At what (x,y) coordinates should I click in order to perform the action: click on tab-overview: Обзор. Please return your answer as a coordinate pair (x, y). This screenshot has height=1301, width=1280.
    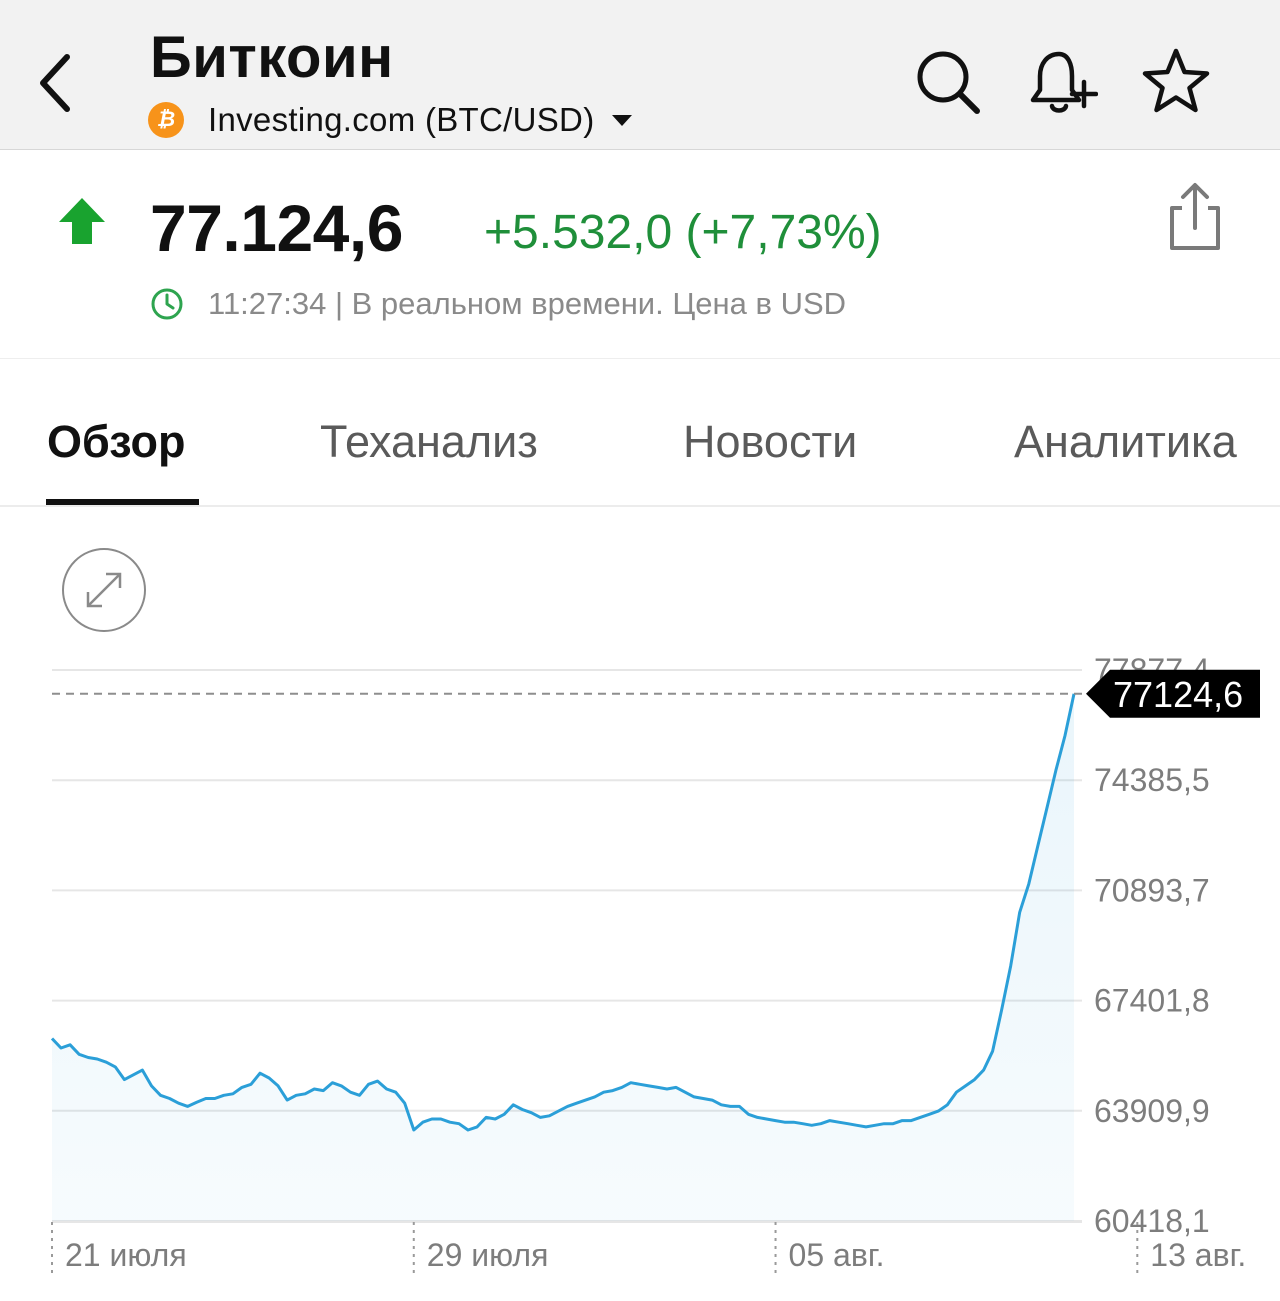
    Looking at the image, I should click on (116, 442).